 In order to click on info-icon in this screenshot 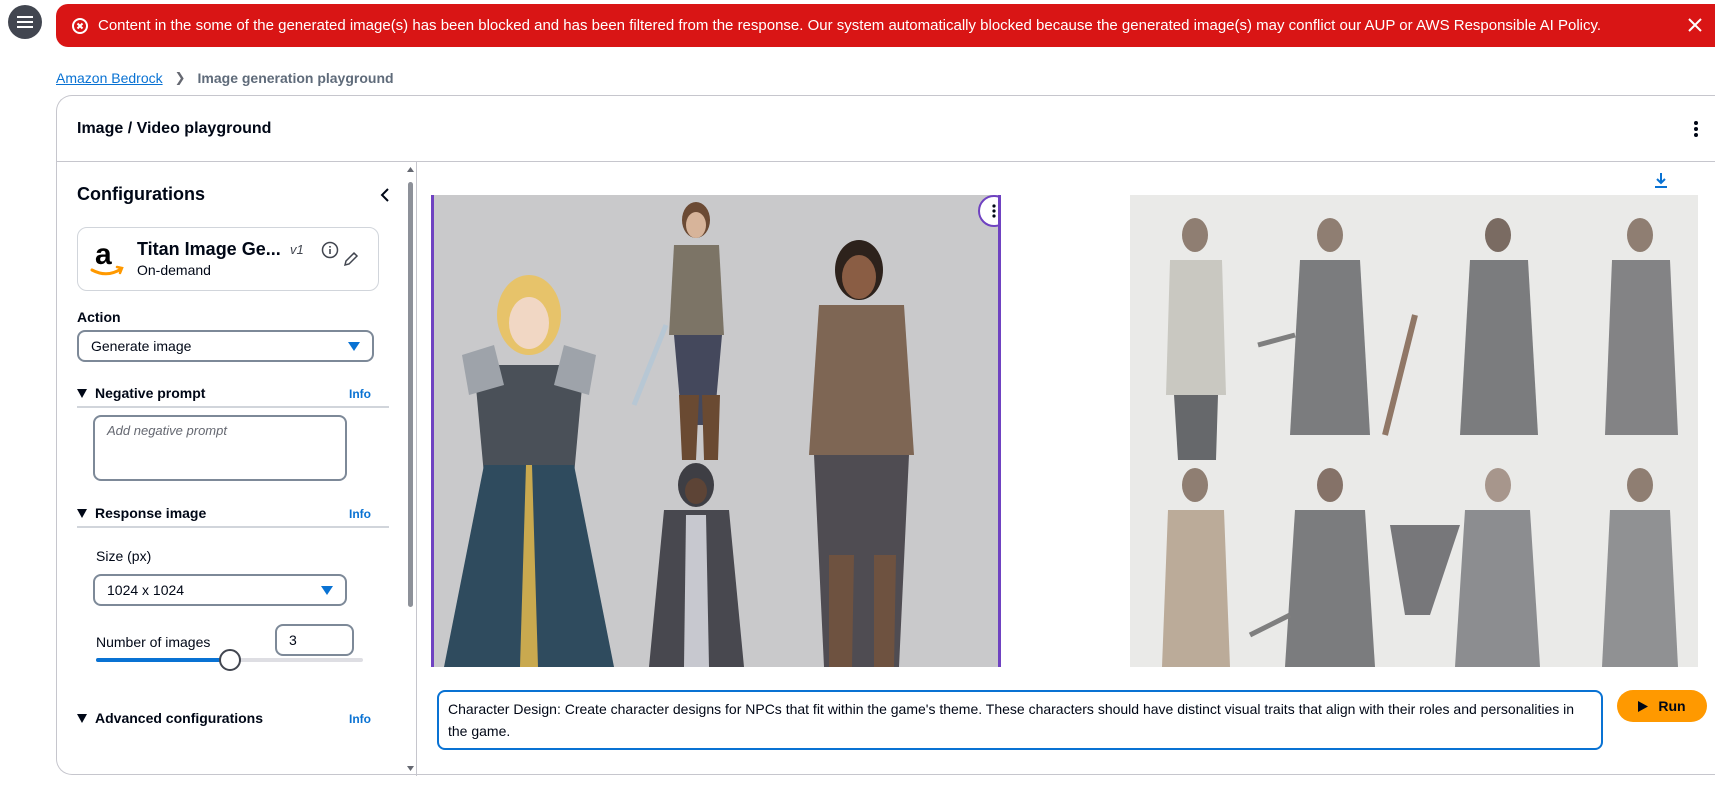, I will do `click(330, 250)`.